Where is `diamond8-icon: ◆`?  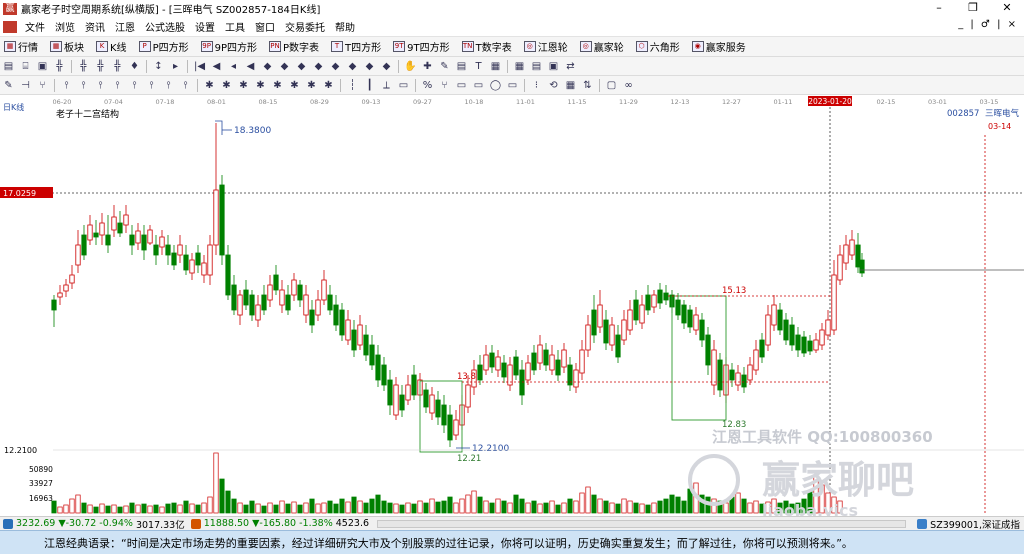
diamond8-icon: ◆ is located at coordinates (386, 66).